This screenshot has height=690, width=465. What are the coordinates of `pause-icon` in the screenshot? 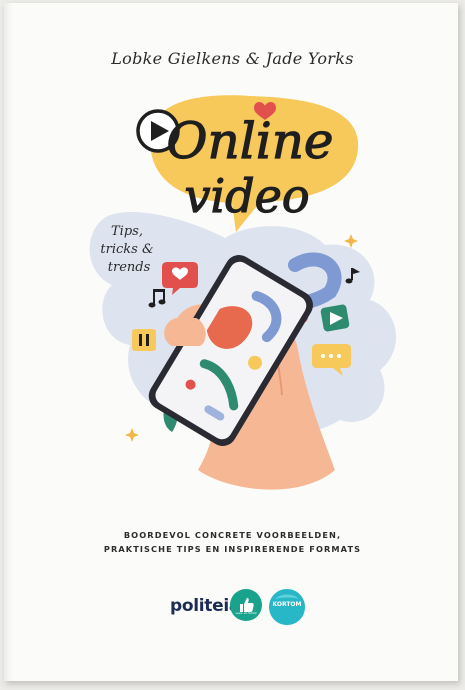 It's located at (144, 340).